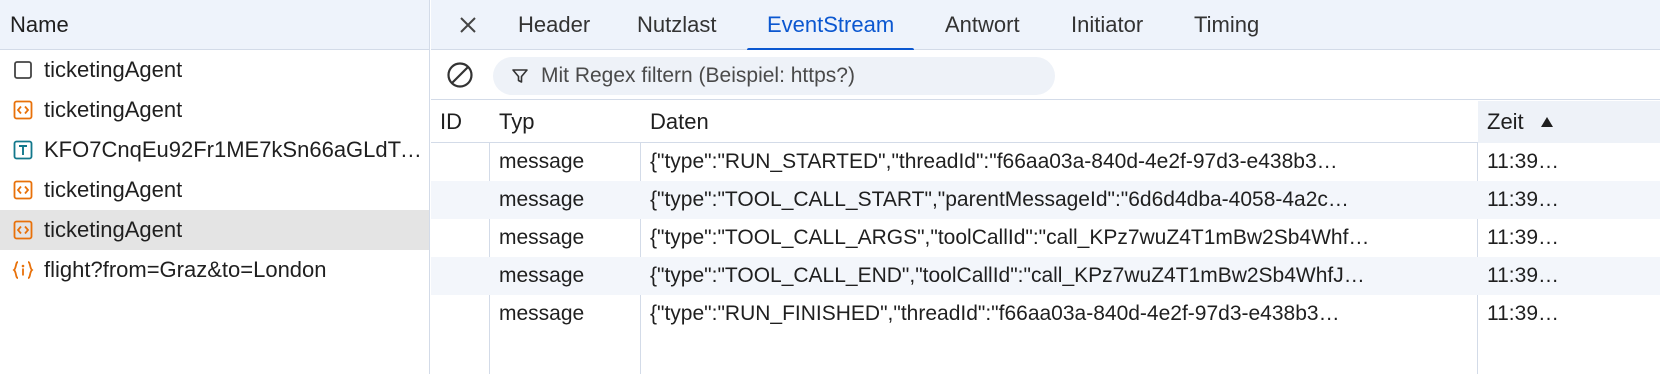  What do you see at coordinates (460, 75) in the screenshot?
I see `clear-block-icon` at bounding box center [460, 75].